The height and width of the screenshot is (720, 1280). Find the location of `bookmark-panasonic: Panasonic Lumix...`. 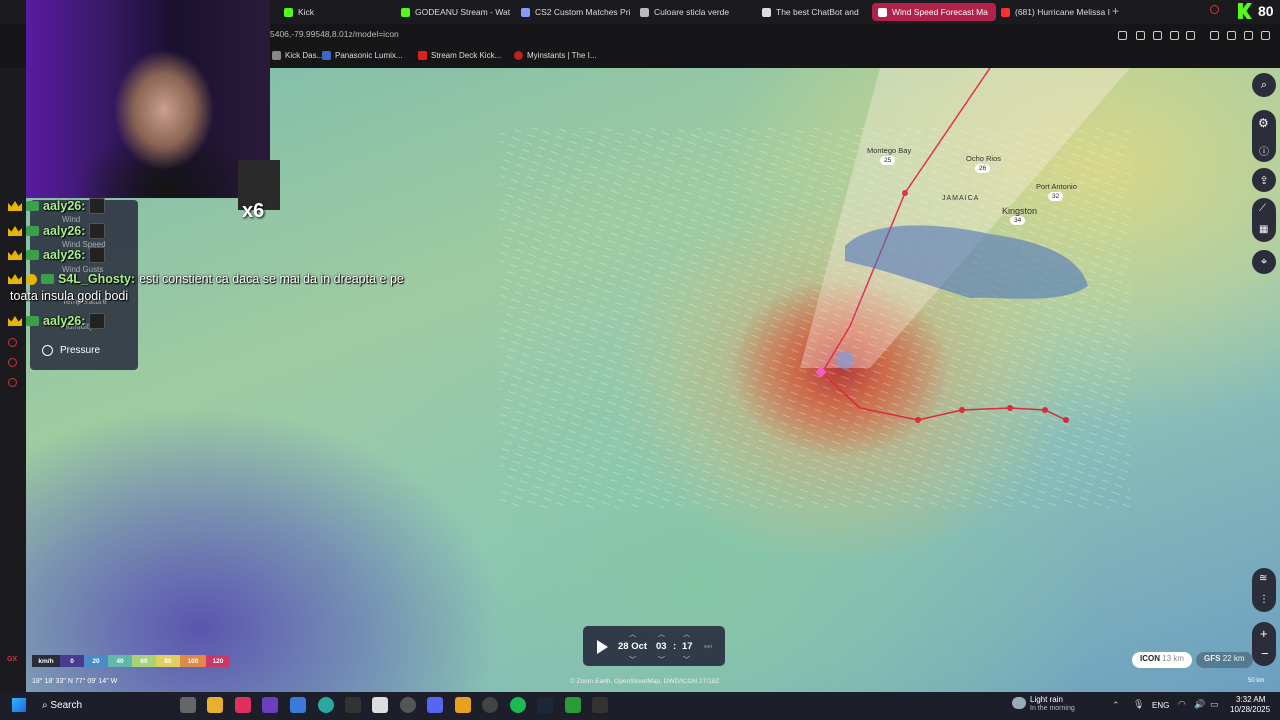

bookmark-panasonic: Panasonic Lumix... is located at coordinates (362, 55).